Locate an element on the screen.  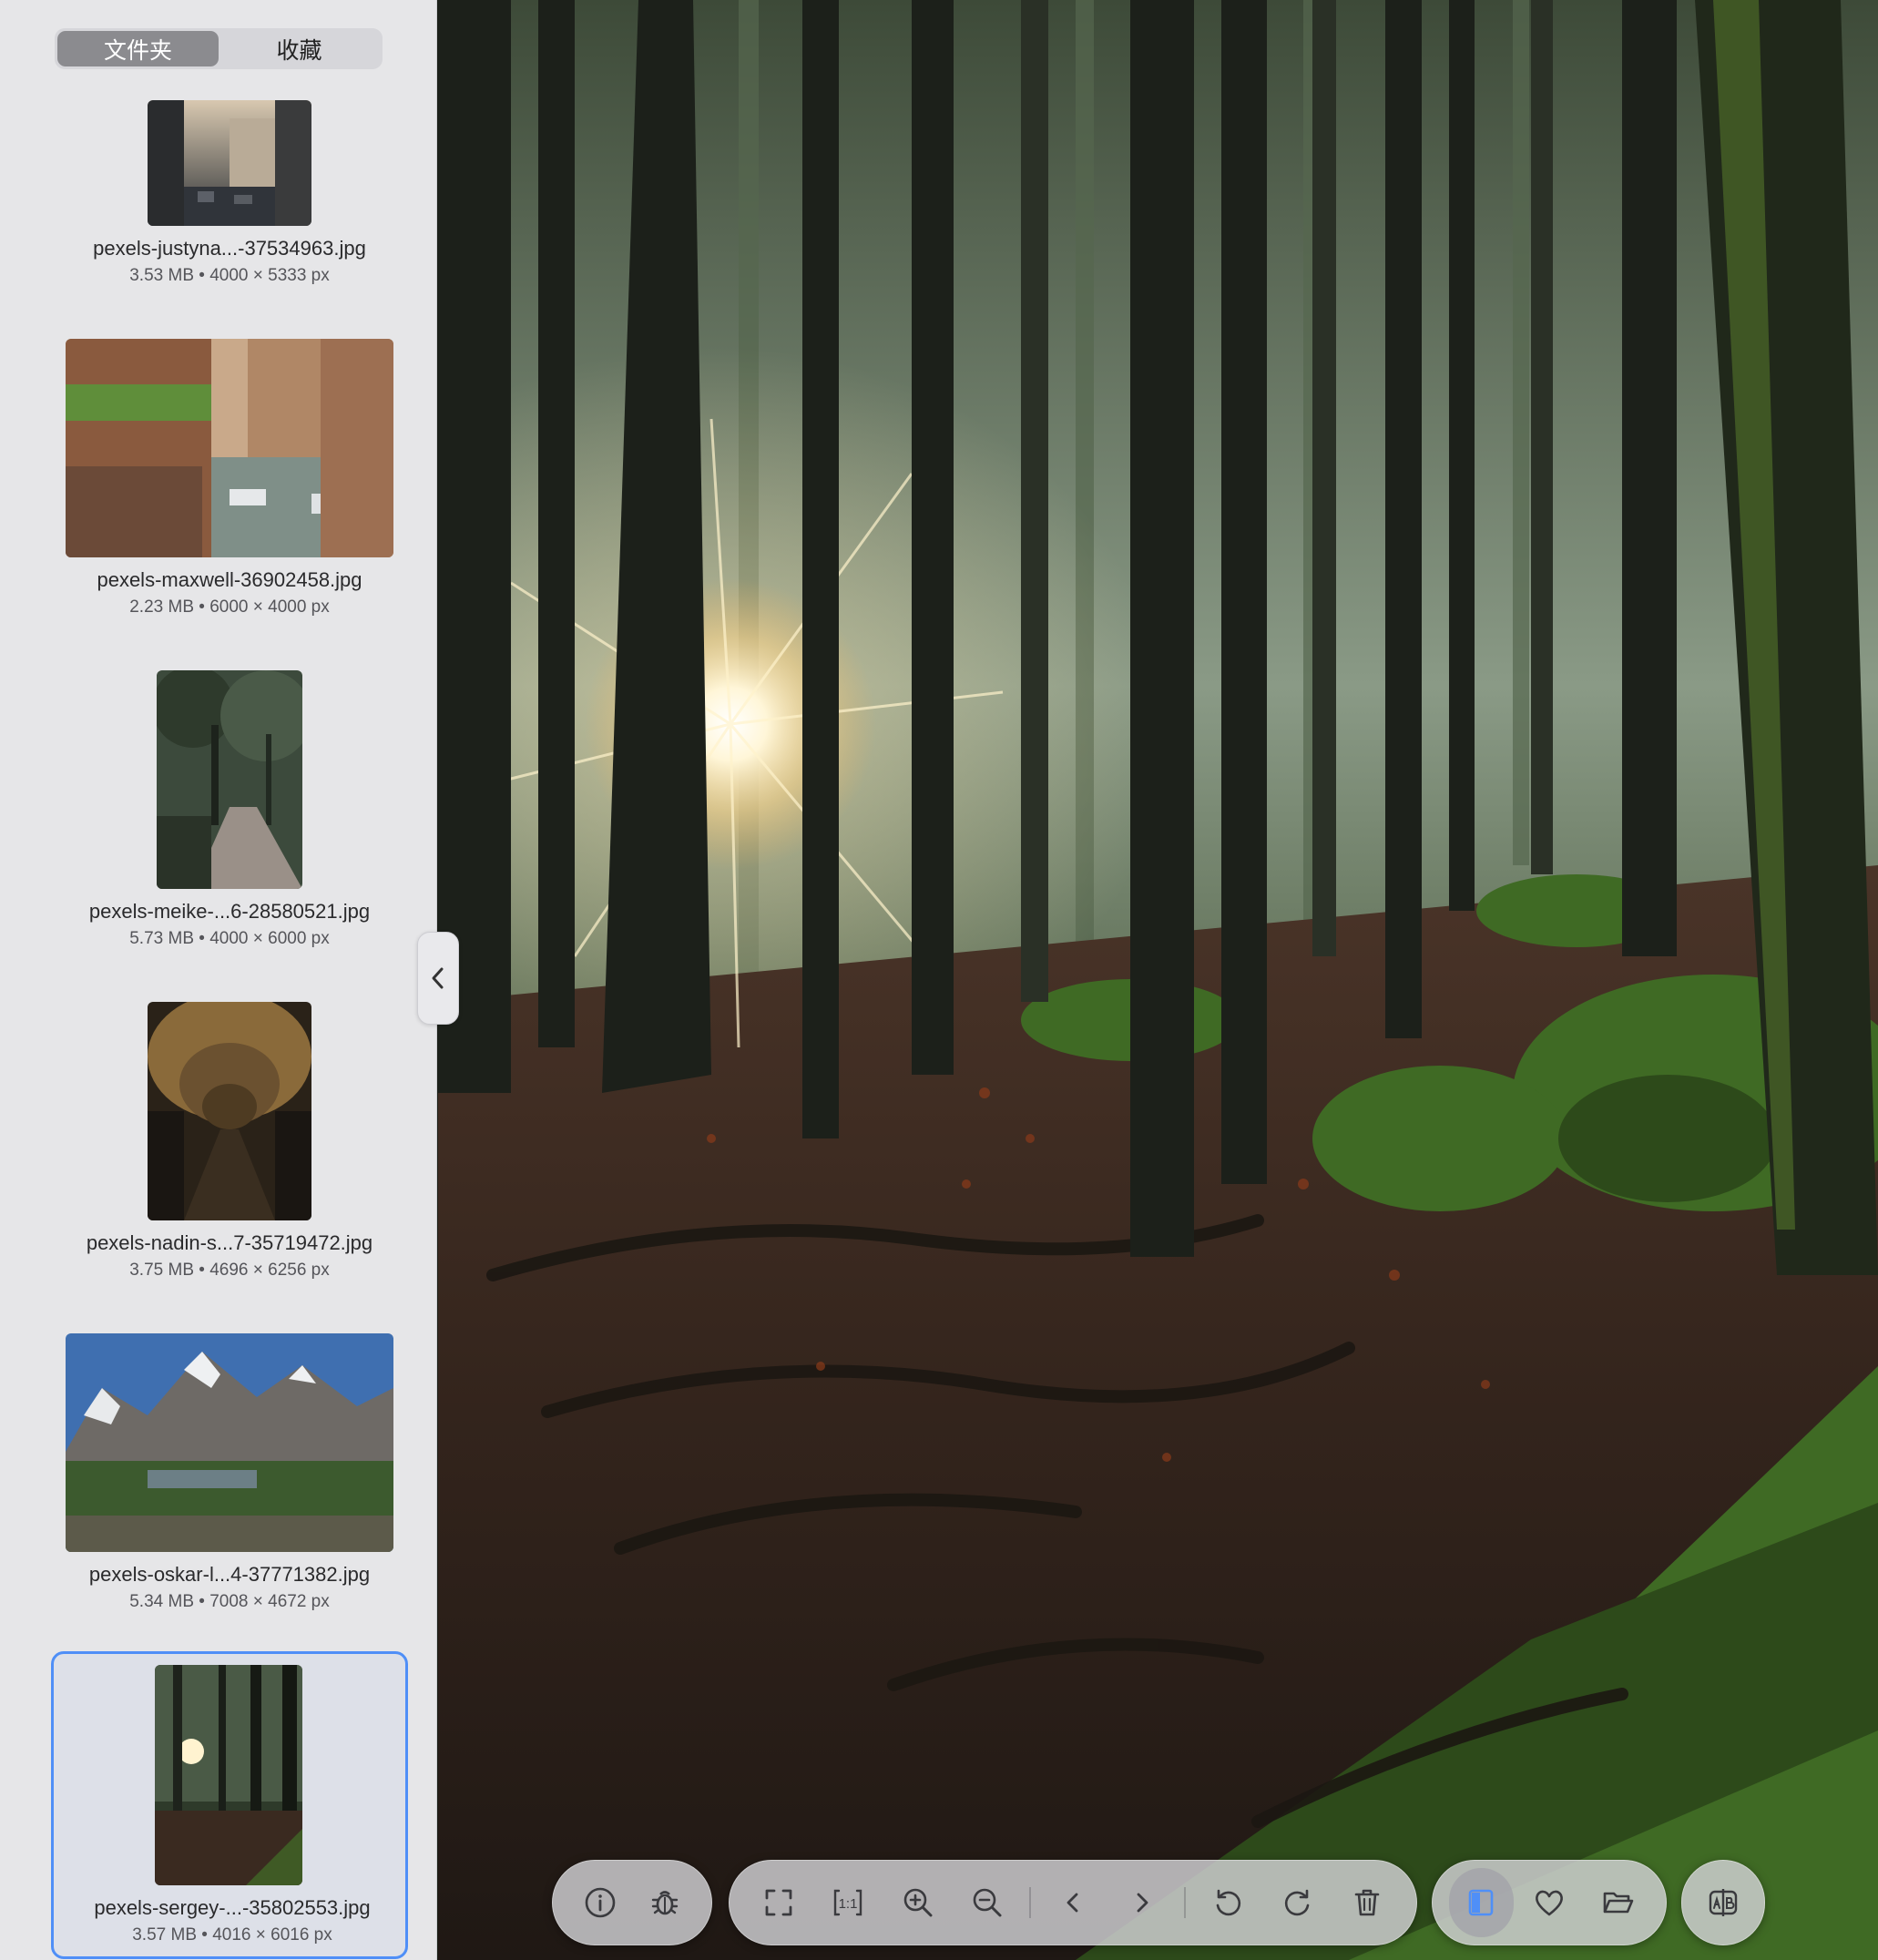
rotate-left-icon is located at coordinates (1229, 1902).